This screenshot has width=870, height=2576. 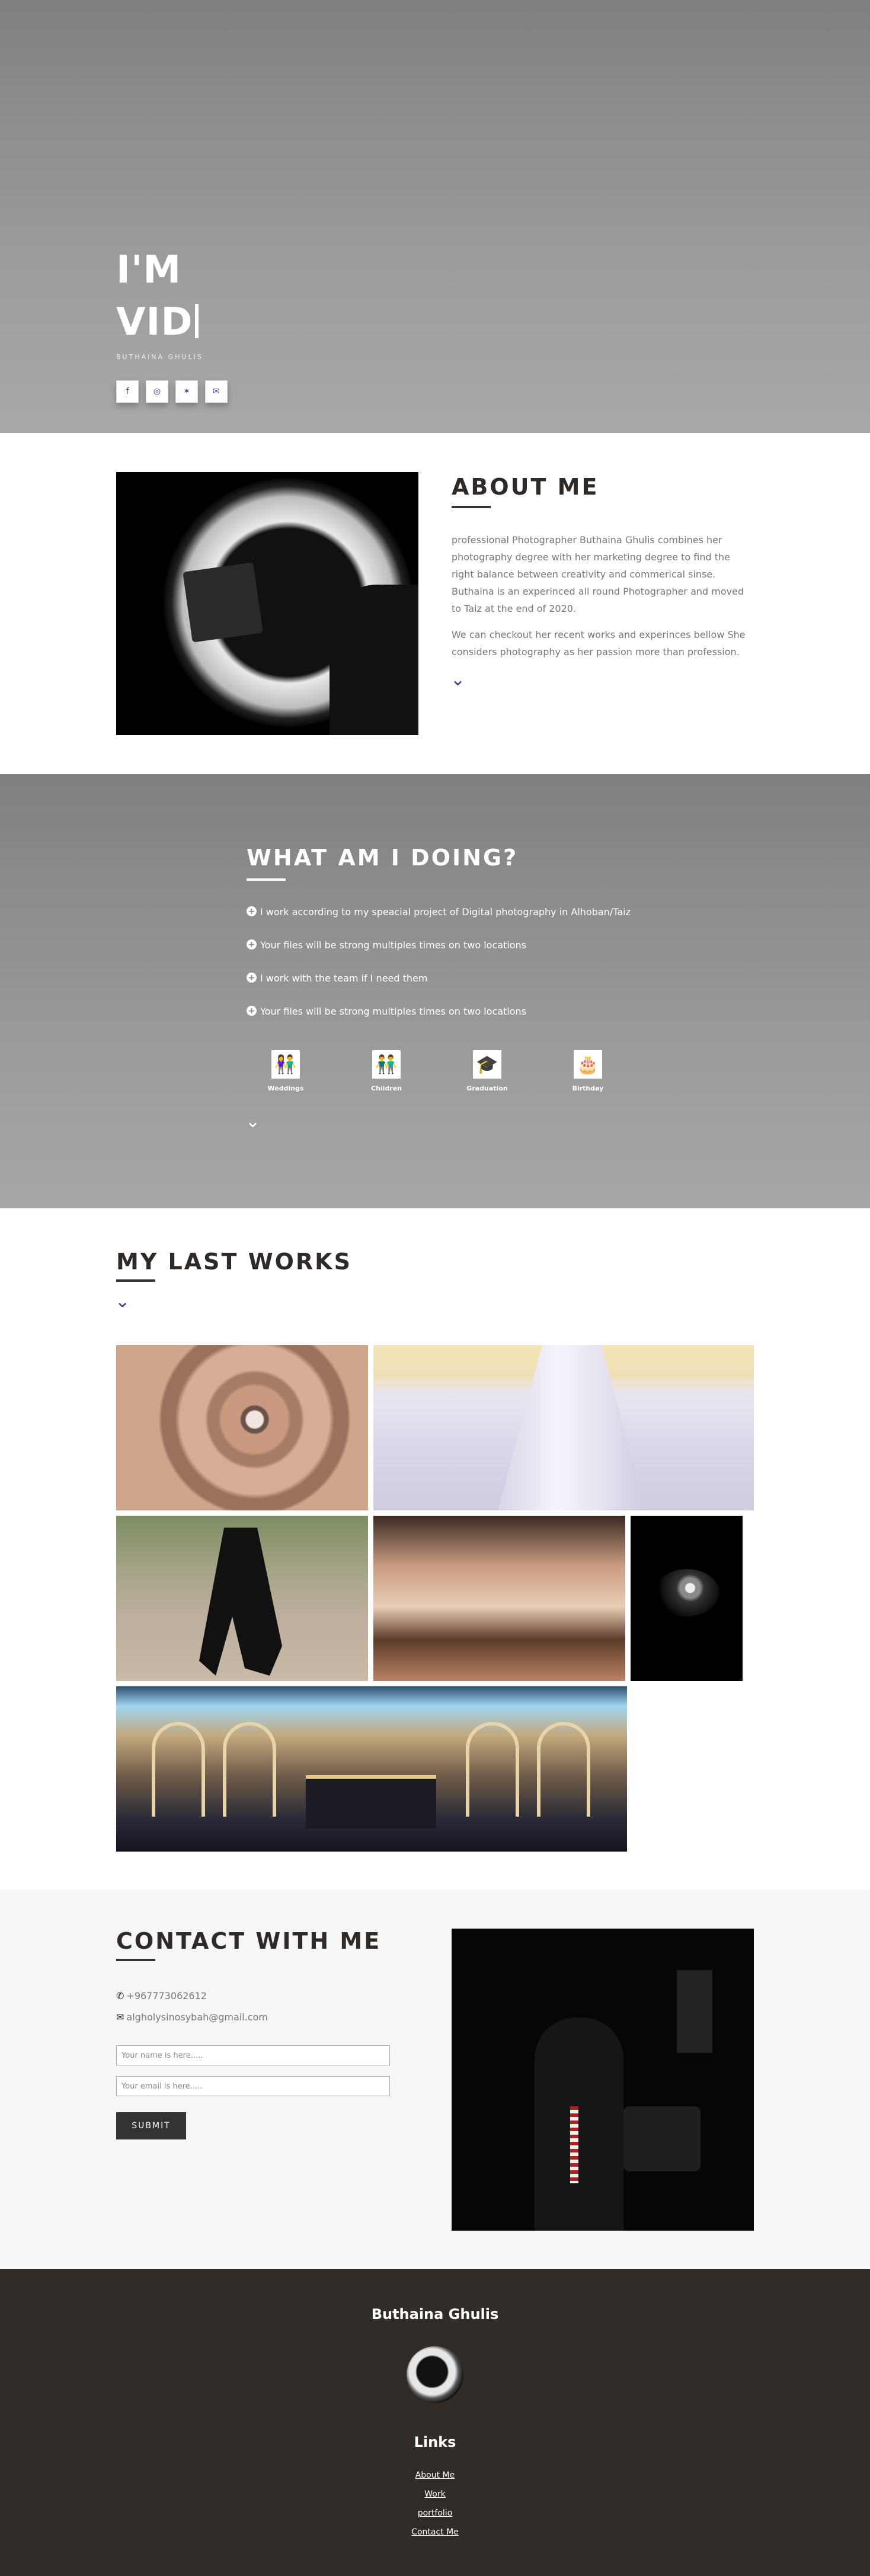 What do you see at coordinates (127, 391) in the screenshot?
I see `facebook-icon: f` at bounding box center [127, 391].